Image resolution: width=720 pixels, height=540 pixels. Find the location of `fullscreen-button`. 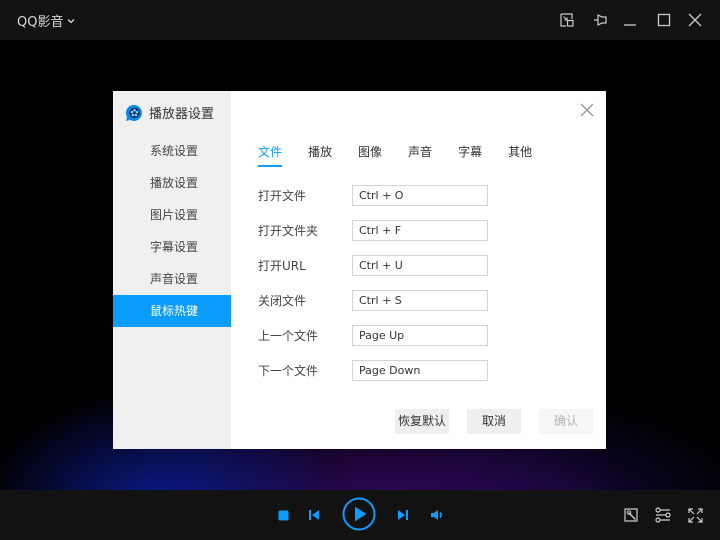

fullscreen-button is located at coordinates (695, 515).